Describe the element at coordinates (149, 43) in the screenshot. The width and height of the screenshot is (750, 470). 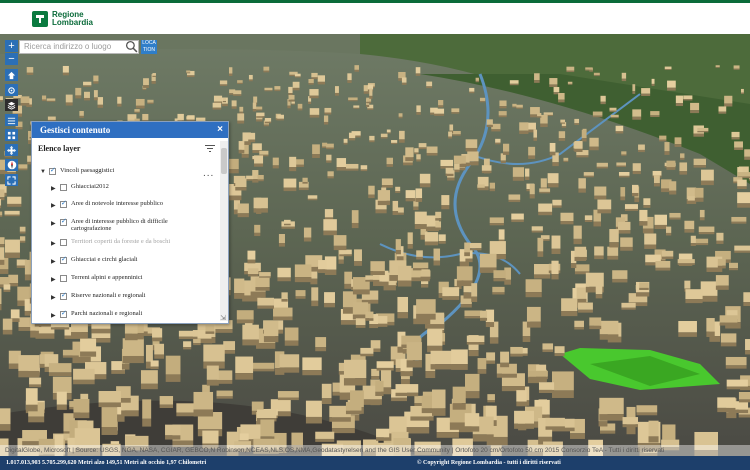
I see `location-label-1: LOCA` at that location.